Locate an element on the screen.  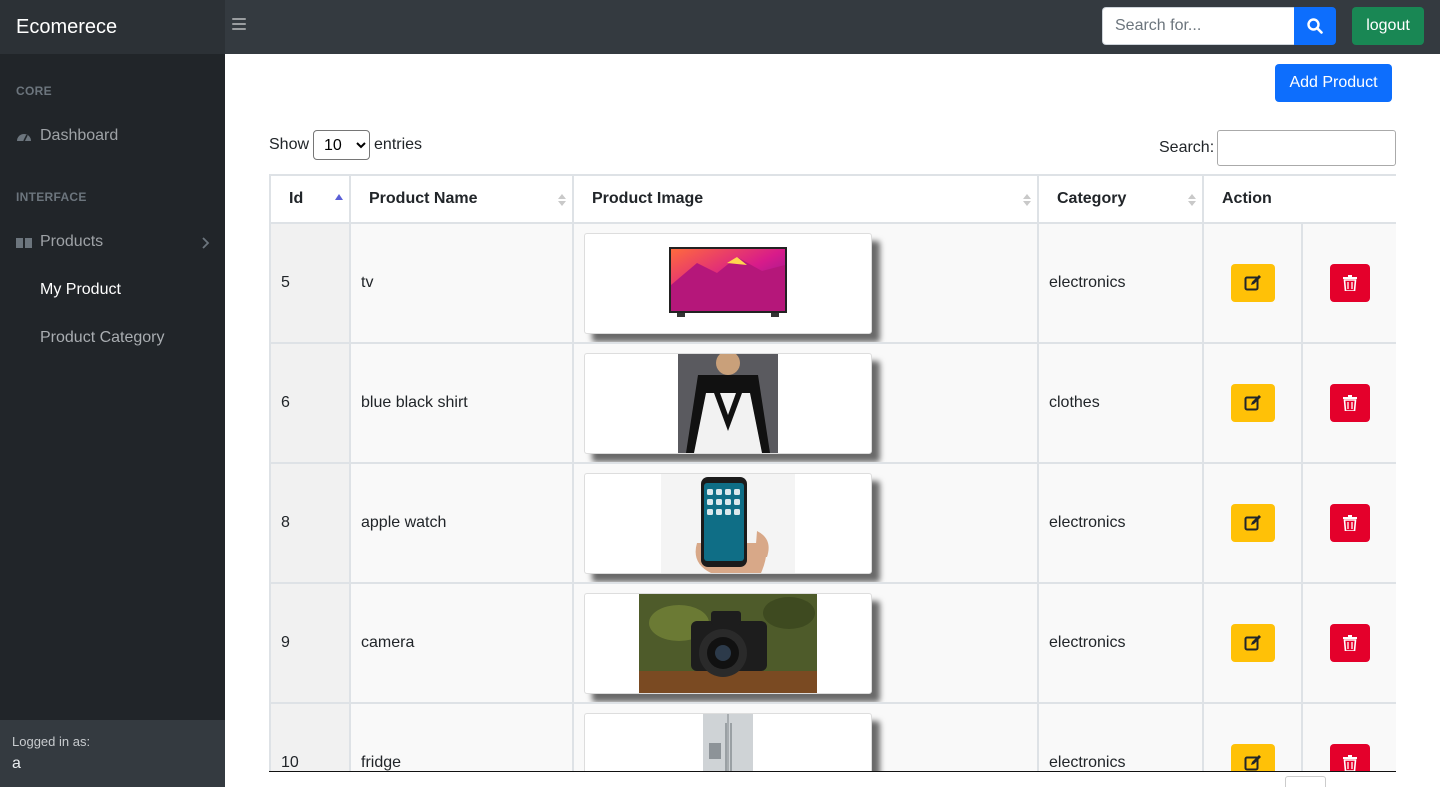
phone-image is located at coordinates (728, 523).